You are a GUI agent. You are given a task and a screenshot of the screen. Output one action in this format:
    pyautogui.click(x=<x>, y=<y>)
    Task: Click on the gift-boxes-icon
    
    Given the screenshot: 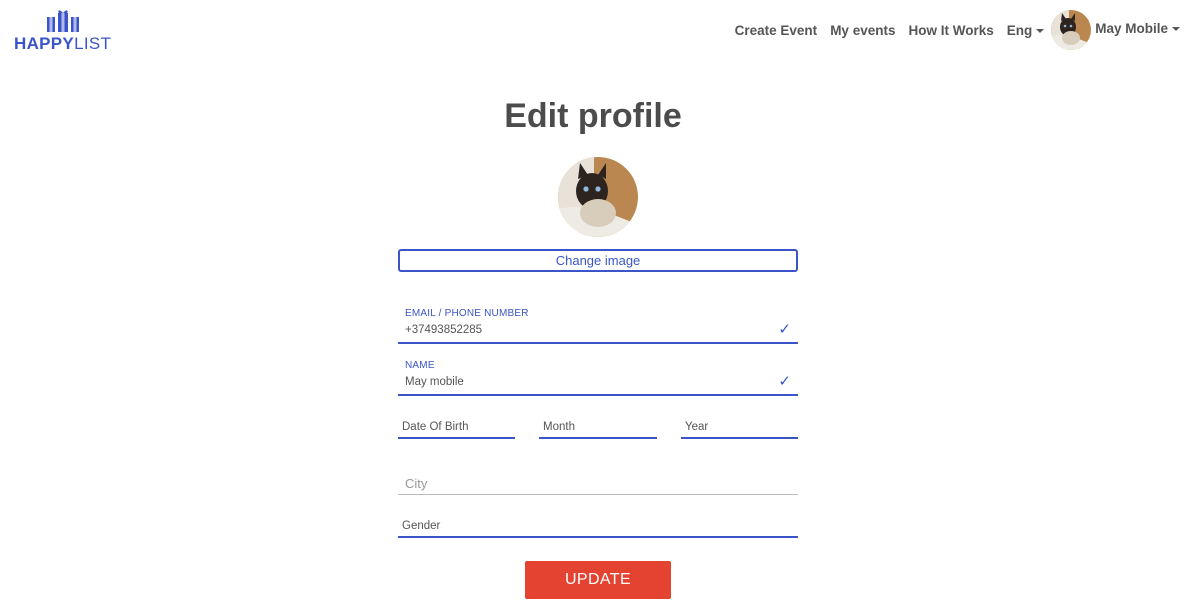 What is the action you would take?
    pyautogui.click(x=63, y=21)
    